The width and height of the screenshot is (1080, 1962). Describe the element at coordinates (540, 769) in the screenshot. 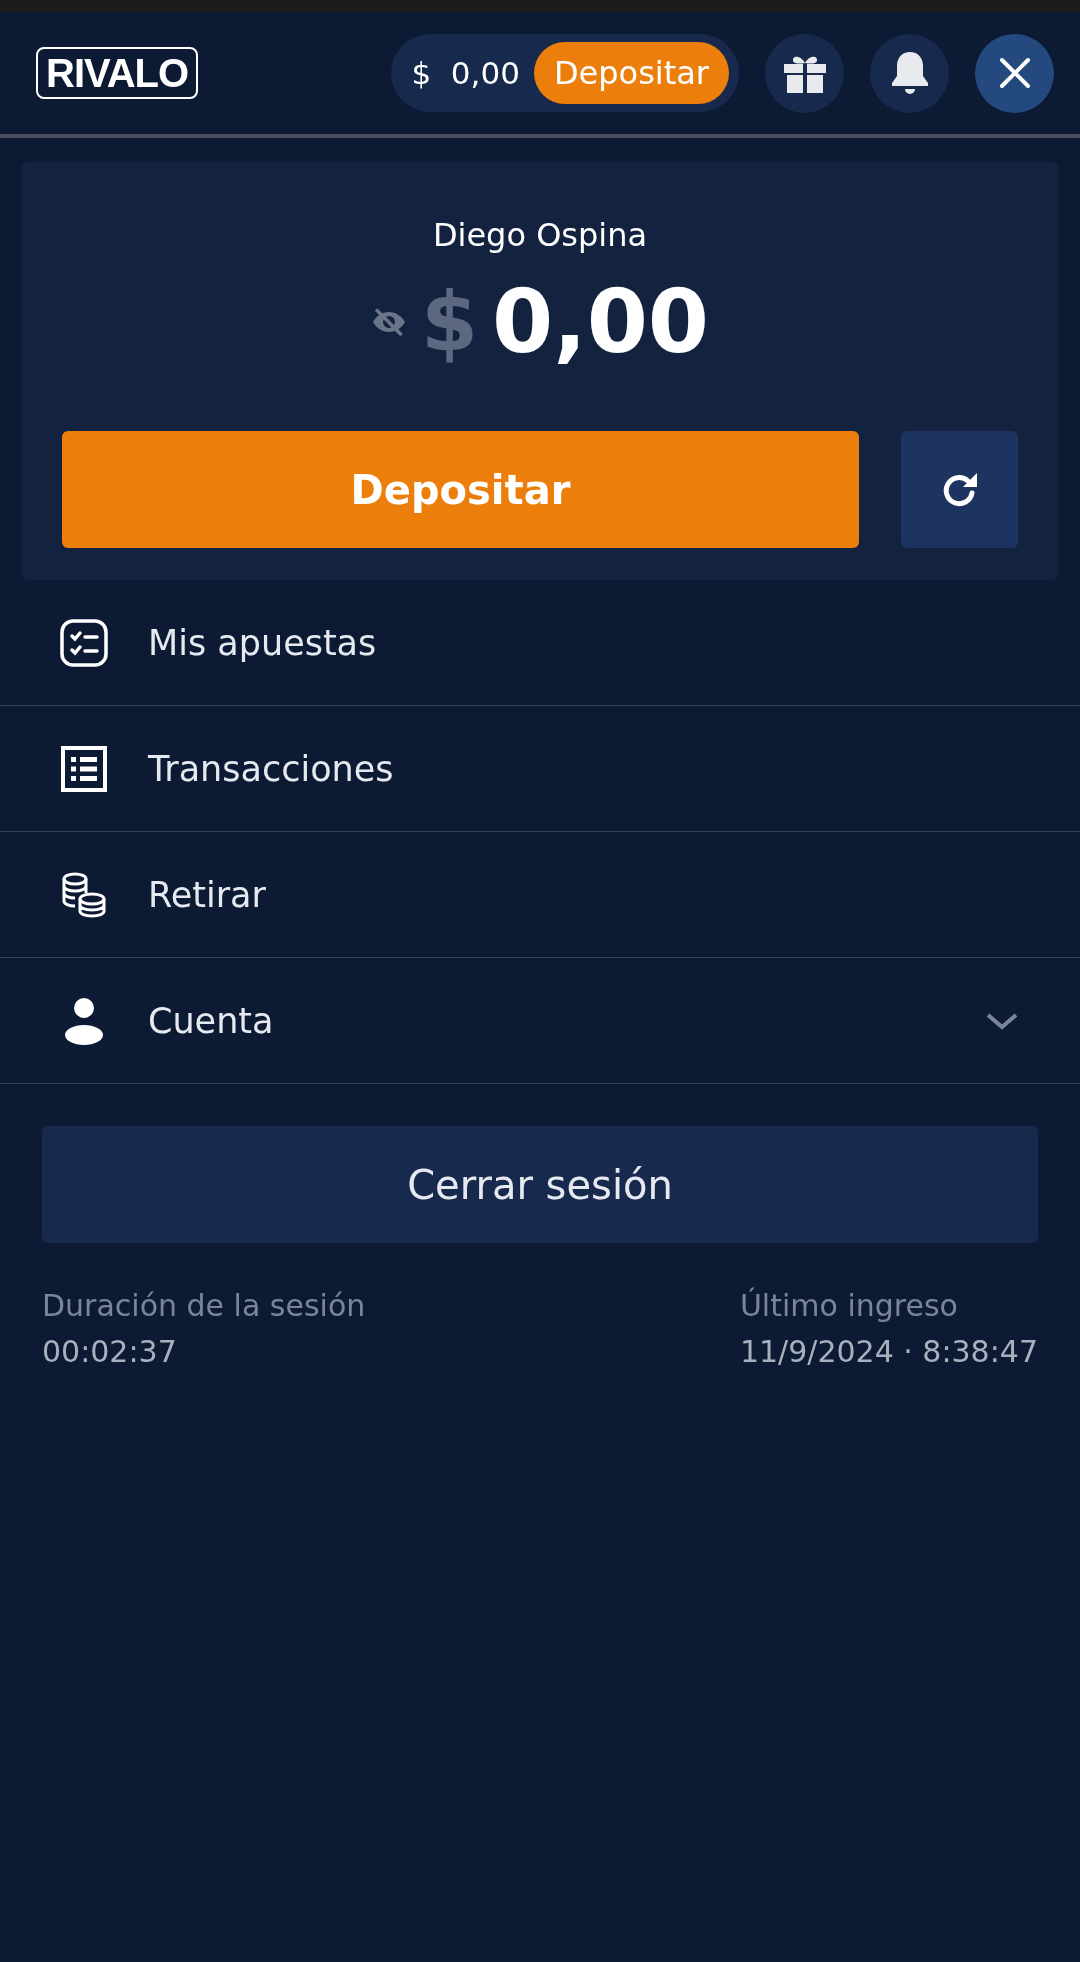

I see `menu-item: Transacciones` at that location.